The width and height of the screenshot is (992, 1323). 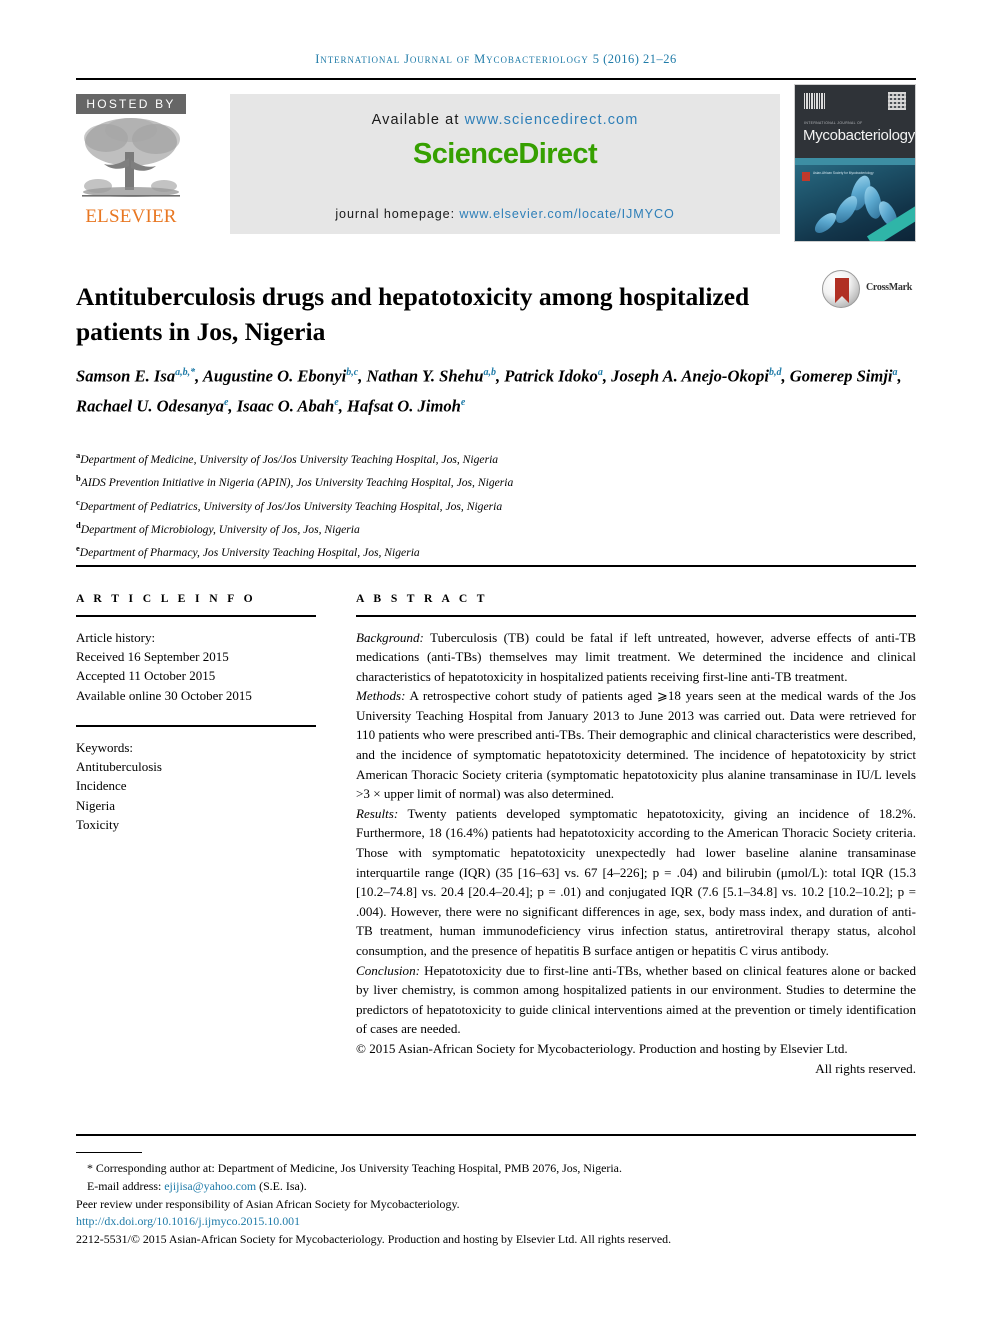 What do you see at coordinates (496, 79) in the screenshot?
I see `header-rule` at bounding box center [496, 79].